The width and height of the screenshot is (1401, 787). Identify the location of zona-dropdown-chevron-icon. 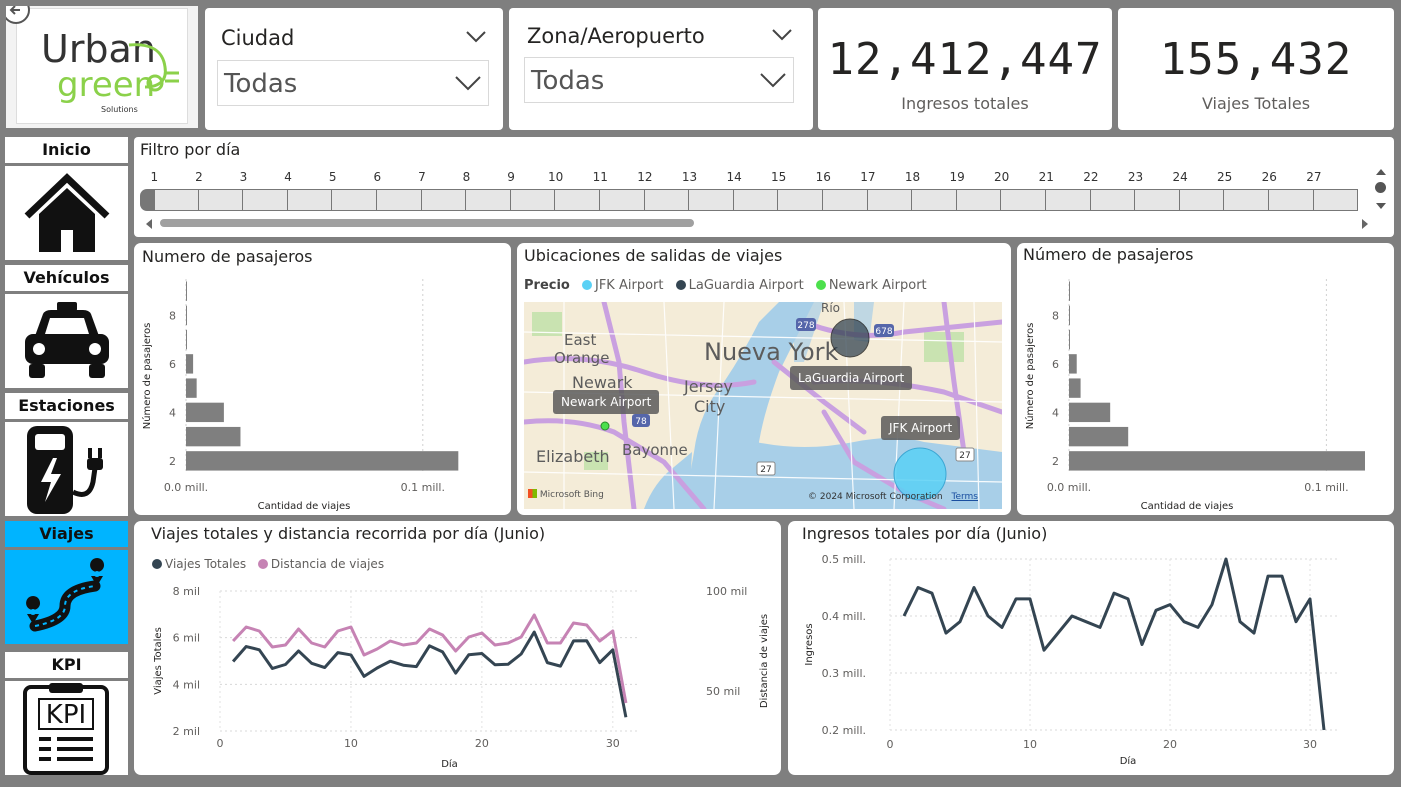
(773, 80).